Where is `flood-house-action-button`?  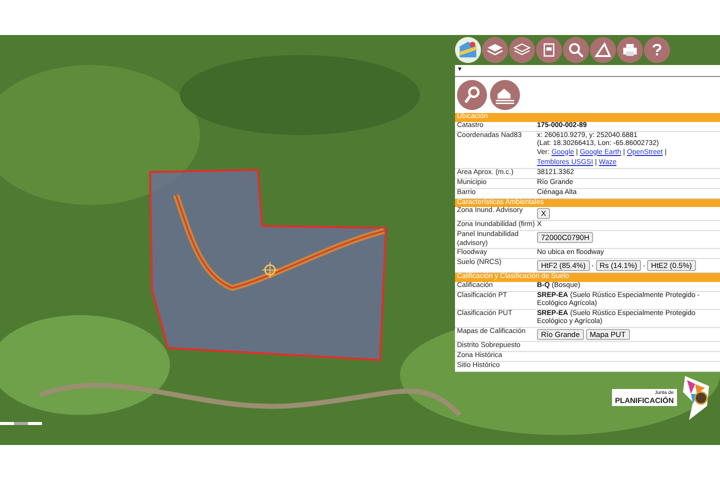 flood-house-action-button is located at coordinates (505, 95).